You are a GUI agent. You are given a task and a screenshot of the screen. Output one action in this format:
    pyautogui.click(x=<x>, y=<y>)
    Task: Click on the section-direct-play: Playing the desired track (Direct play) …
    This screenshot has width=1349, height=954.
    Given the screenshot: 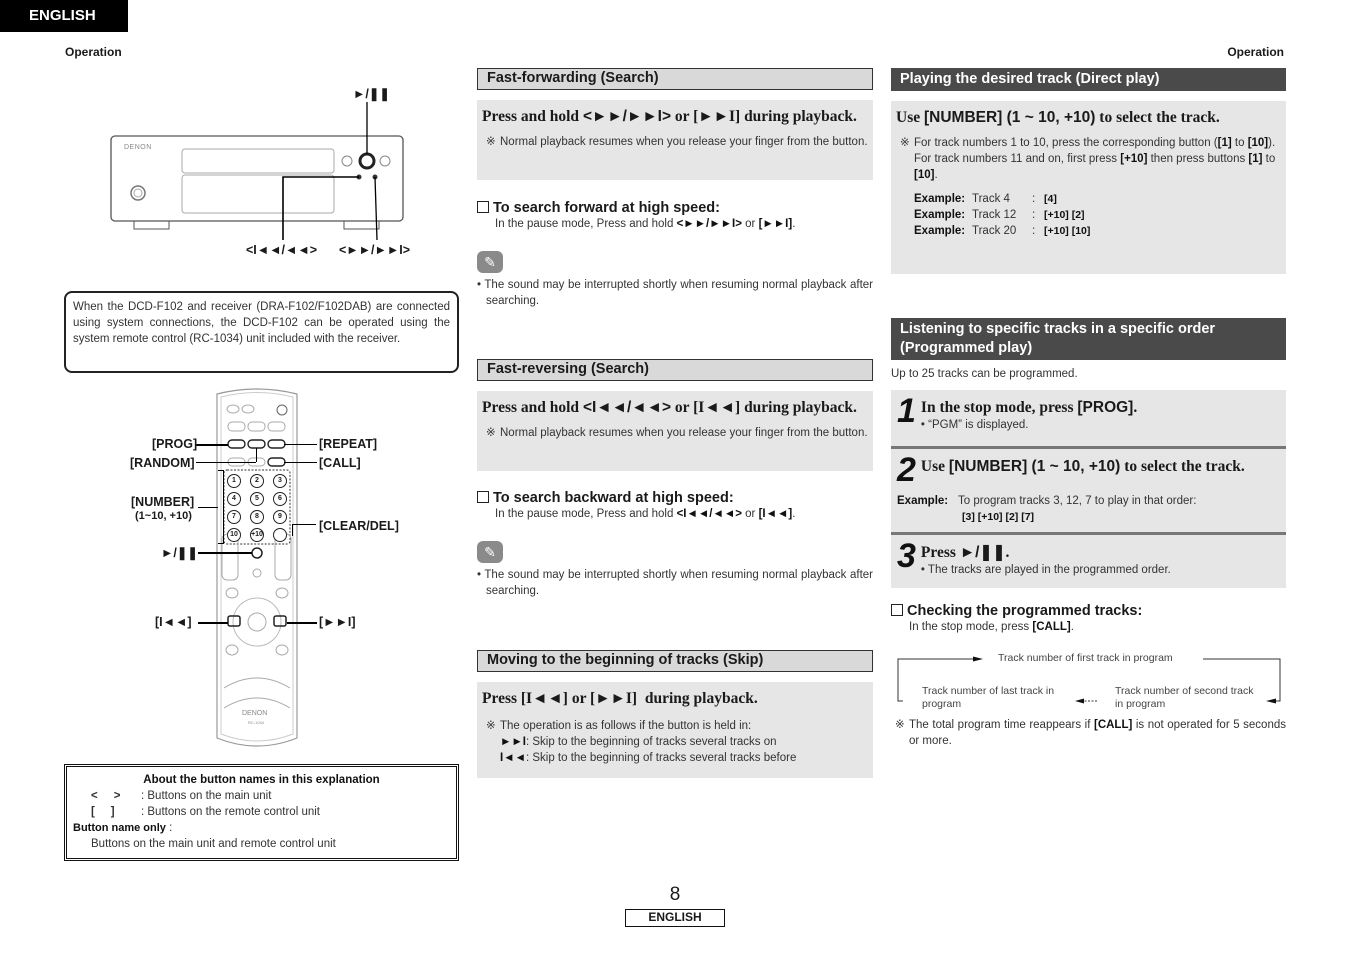 What is the action you would take?
    pyautogui.click(x=1088, y=171)
    